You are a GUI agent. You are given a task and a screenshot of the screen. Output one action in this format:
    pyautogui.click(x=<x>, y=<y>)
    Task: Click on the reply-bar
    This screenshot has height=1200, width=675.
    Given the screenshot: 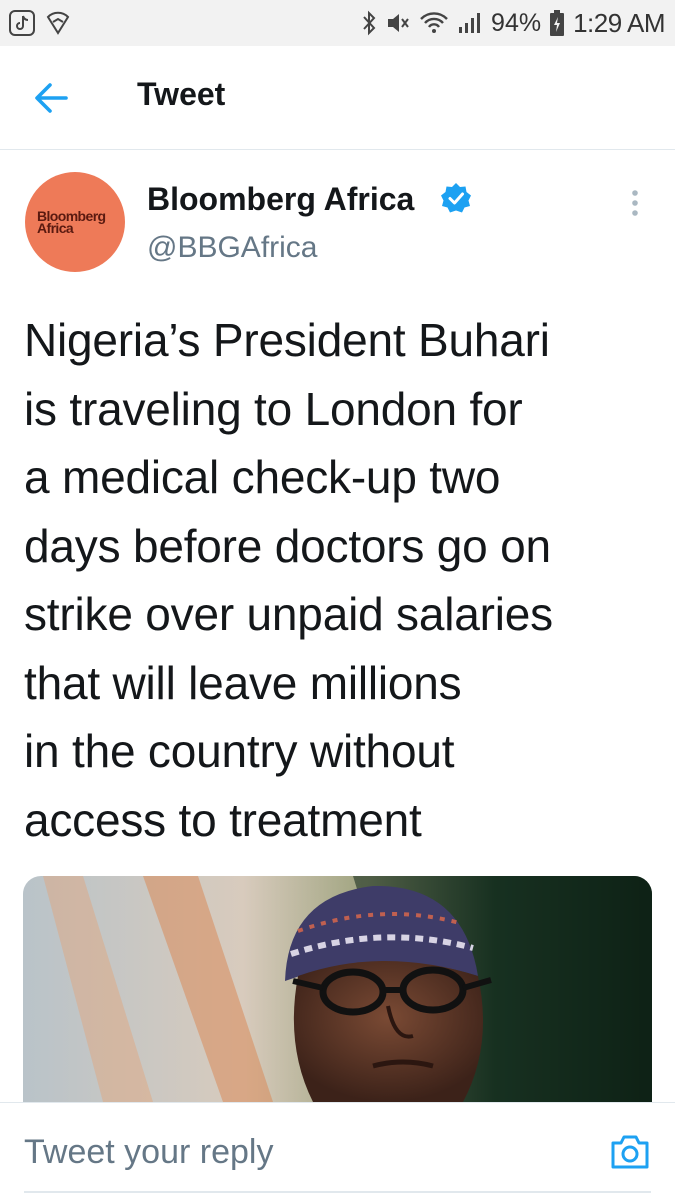 What is the action you would take?
    pyautogui.click(x=337, y=1151)
    